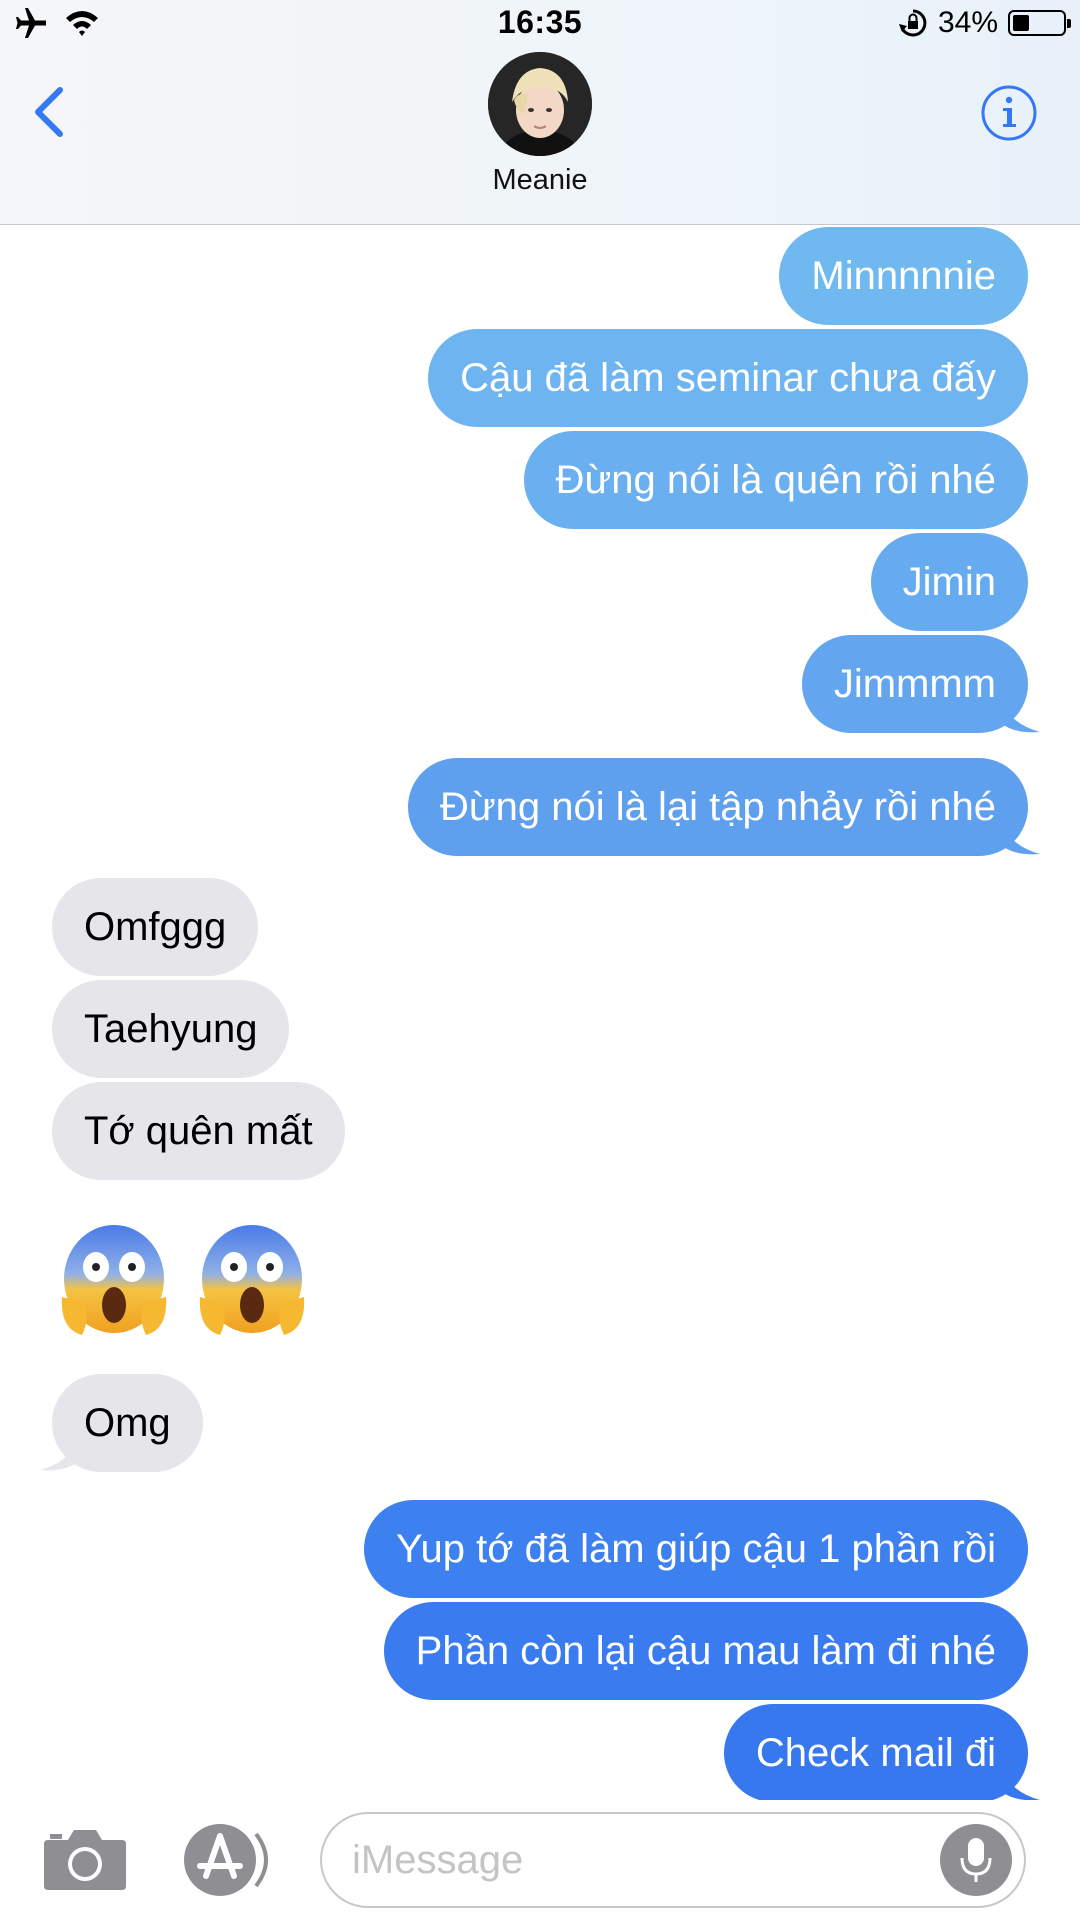 The width and height of the screenshot is (1080, 1920). Describe the element at coordinates (198, 1131) in the screenshot. I see `message-bubble-incoming: Tớ quên mất` at that location.